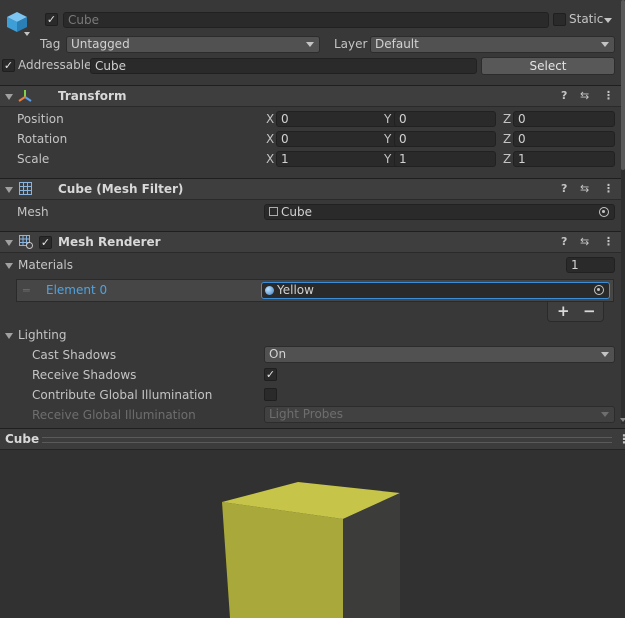 This screenshot has height=618, width=625. Describe the element at coordinates (589, 311) in the screenshot. I see `remove-element-button: −` at that location.